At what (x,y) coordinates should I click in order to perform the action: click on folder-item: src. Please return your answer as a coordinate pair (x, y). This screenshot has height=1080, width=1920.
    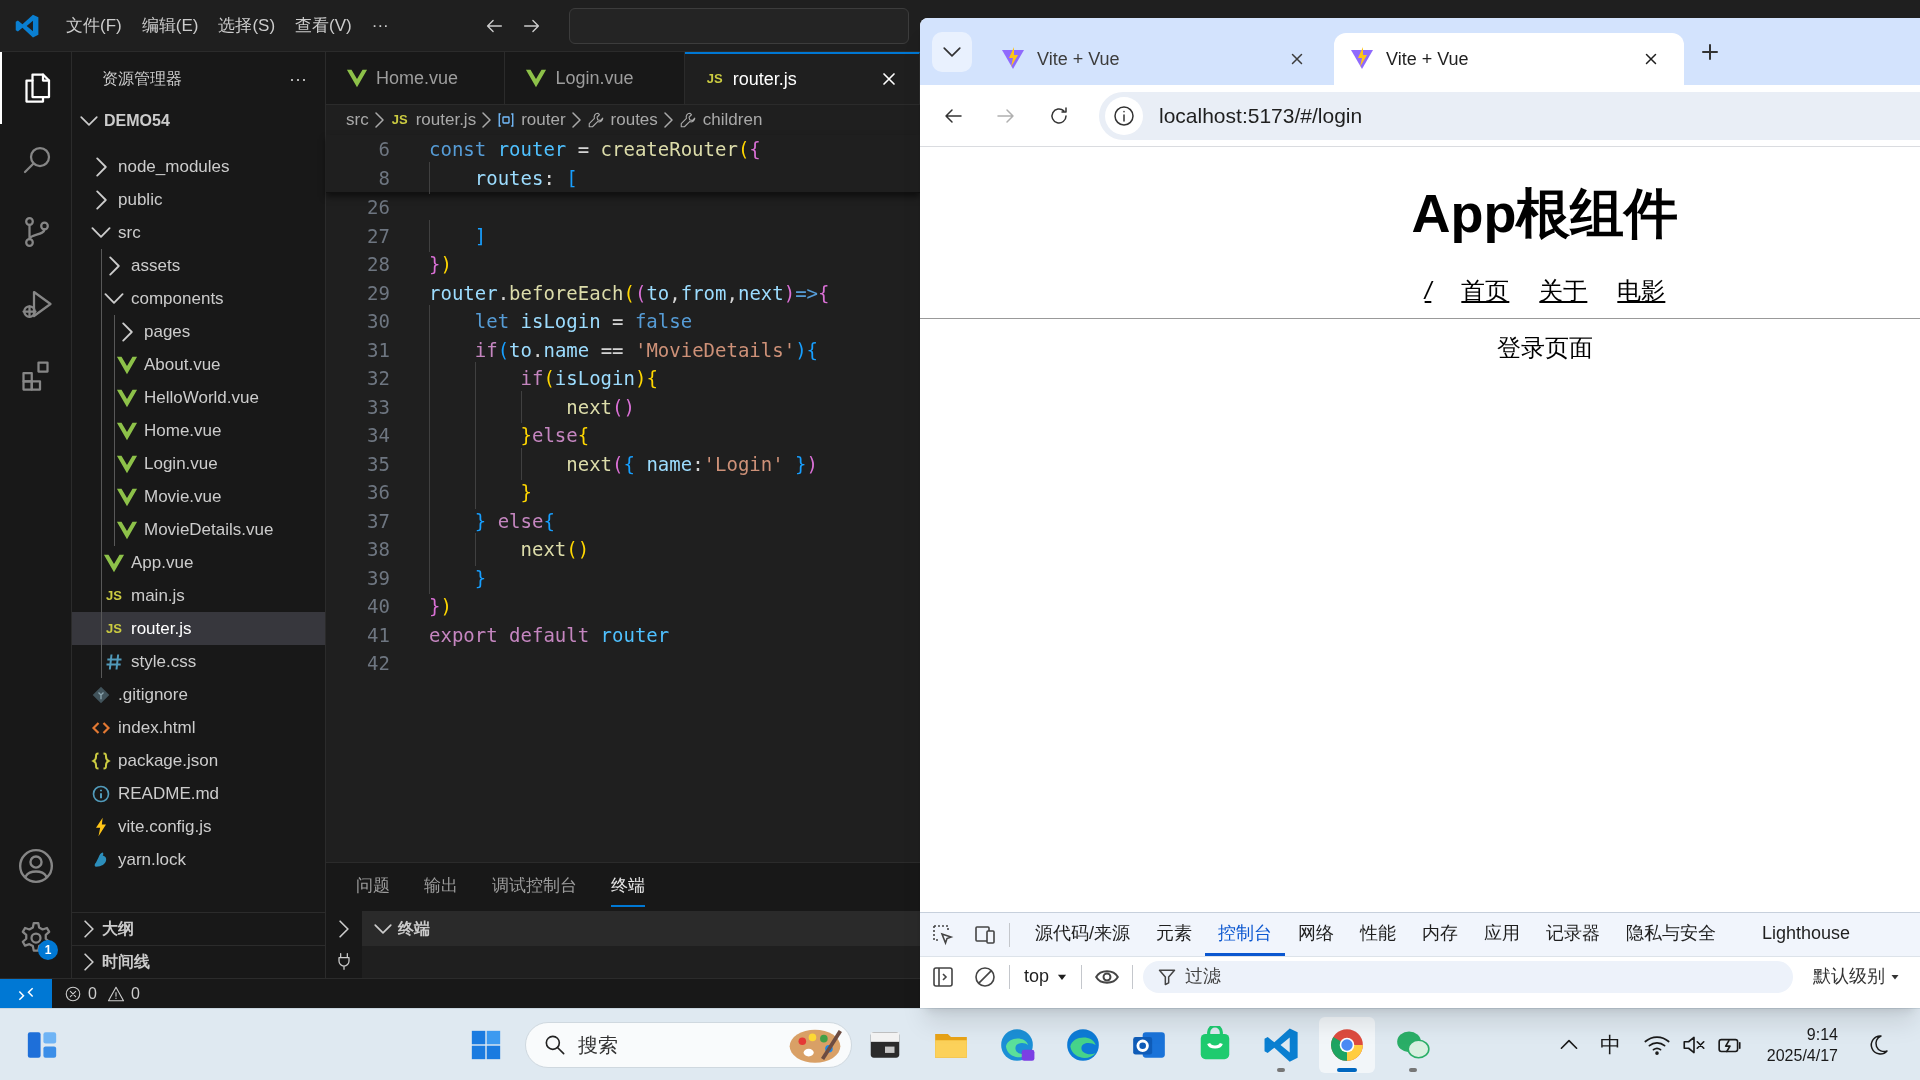
    Looking at the image, I should click on (198, 232).